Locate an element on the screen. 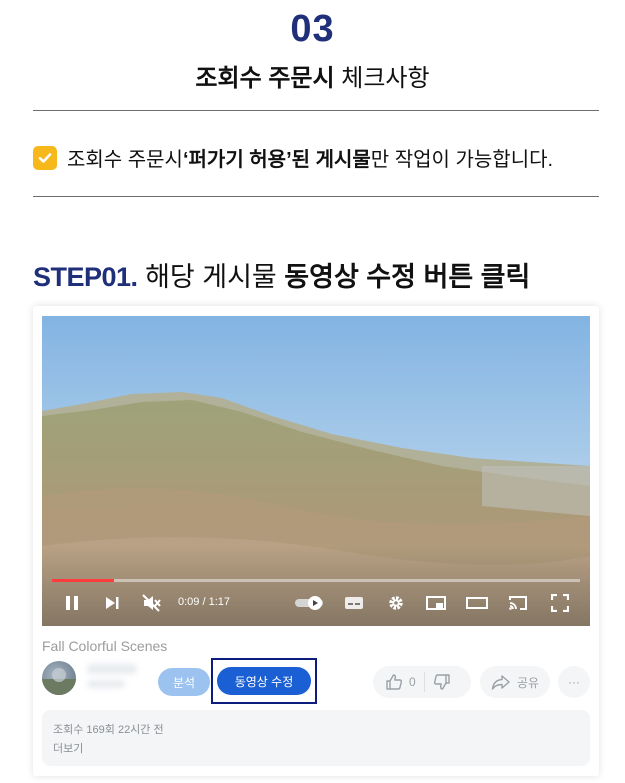 The width and height of the screenshot is (625, 783). divider-bottom is located at coordinates (316, 196).